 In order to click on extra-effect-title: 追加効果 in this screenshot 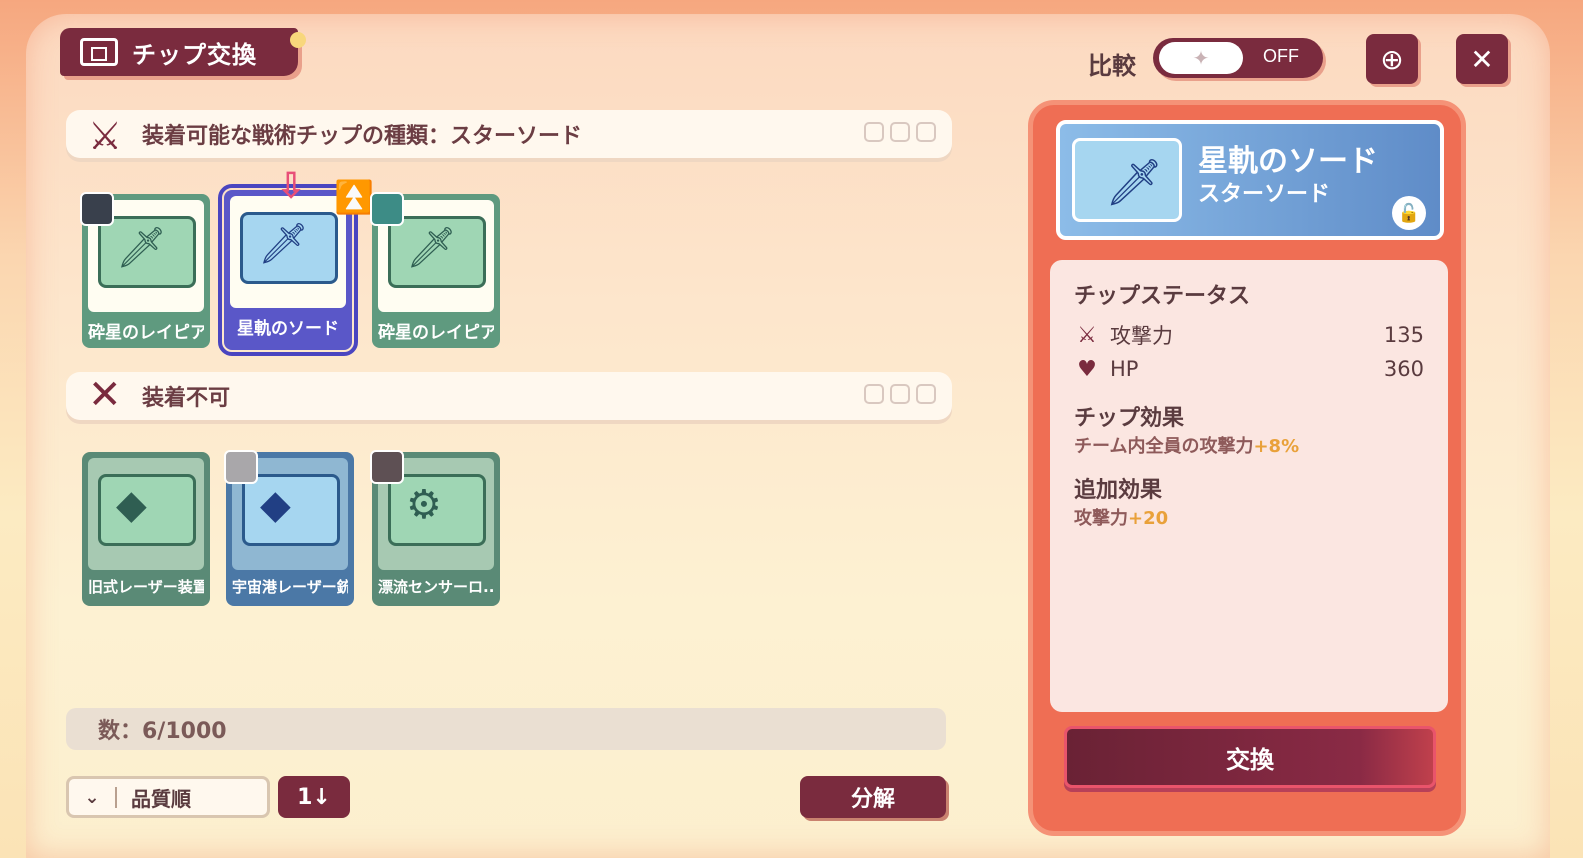, I will do `click(1118, 490)`.